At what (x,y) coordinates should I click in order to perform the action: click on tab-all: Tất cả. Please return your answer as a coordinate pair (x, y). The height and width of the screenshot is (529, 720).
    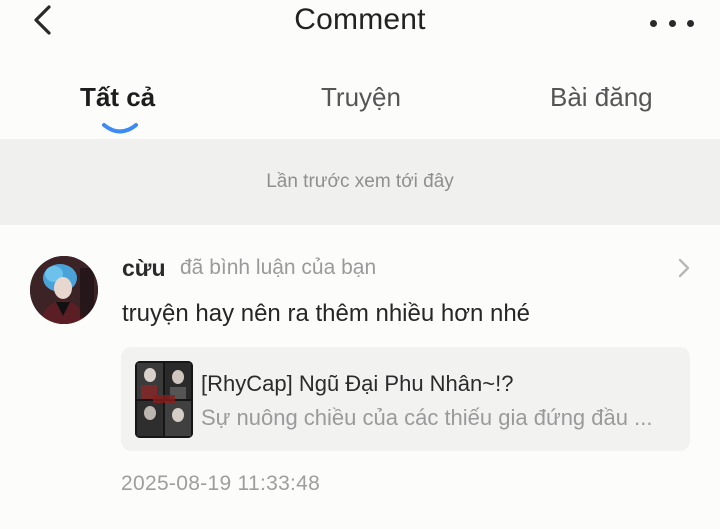
    Looking at the image, I should click on (117, 97).